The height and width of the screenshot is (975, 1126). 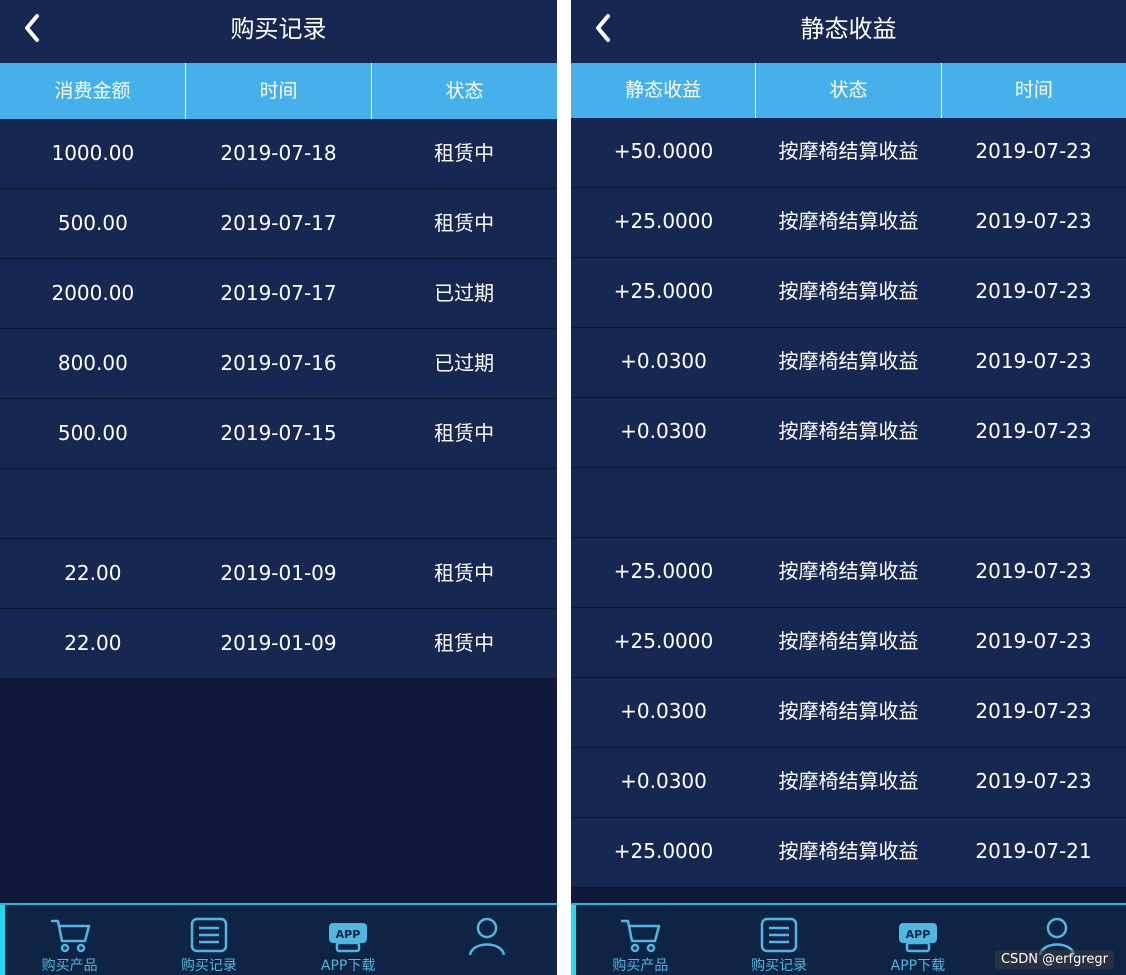 I want to click on list-icon, so click(x=779, y=935).